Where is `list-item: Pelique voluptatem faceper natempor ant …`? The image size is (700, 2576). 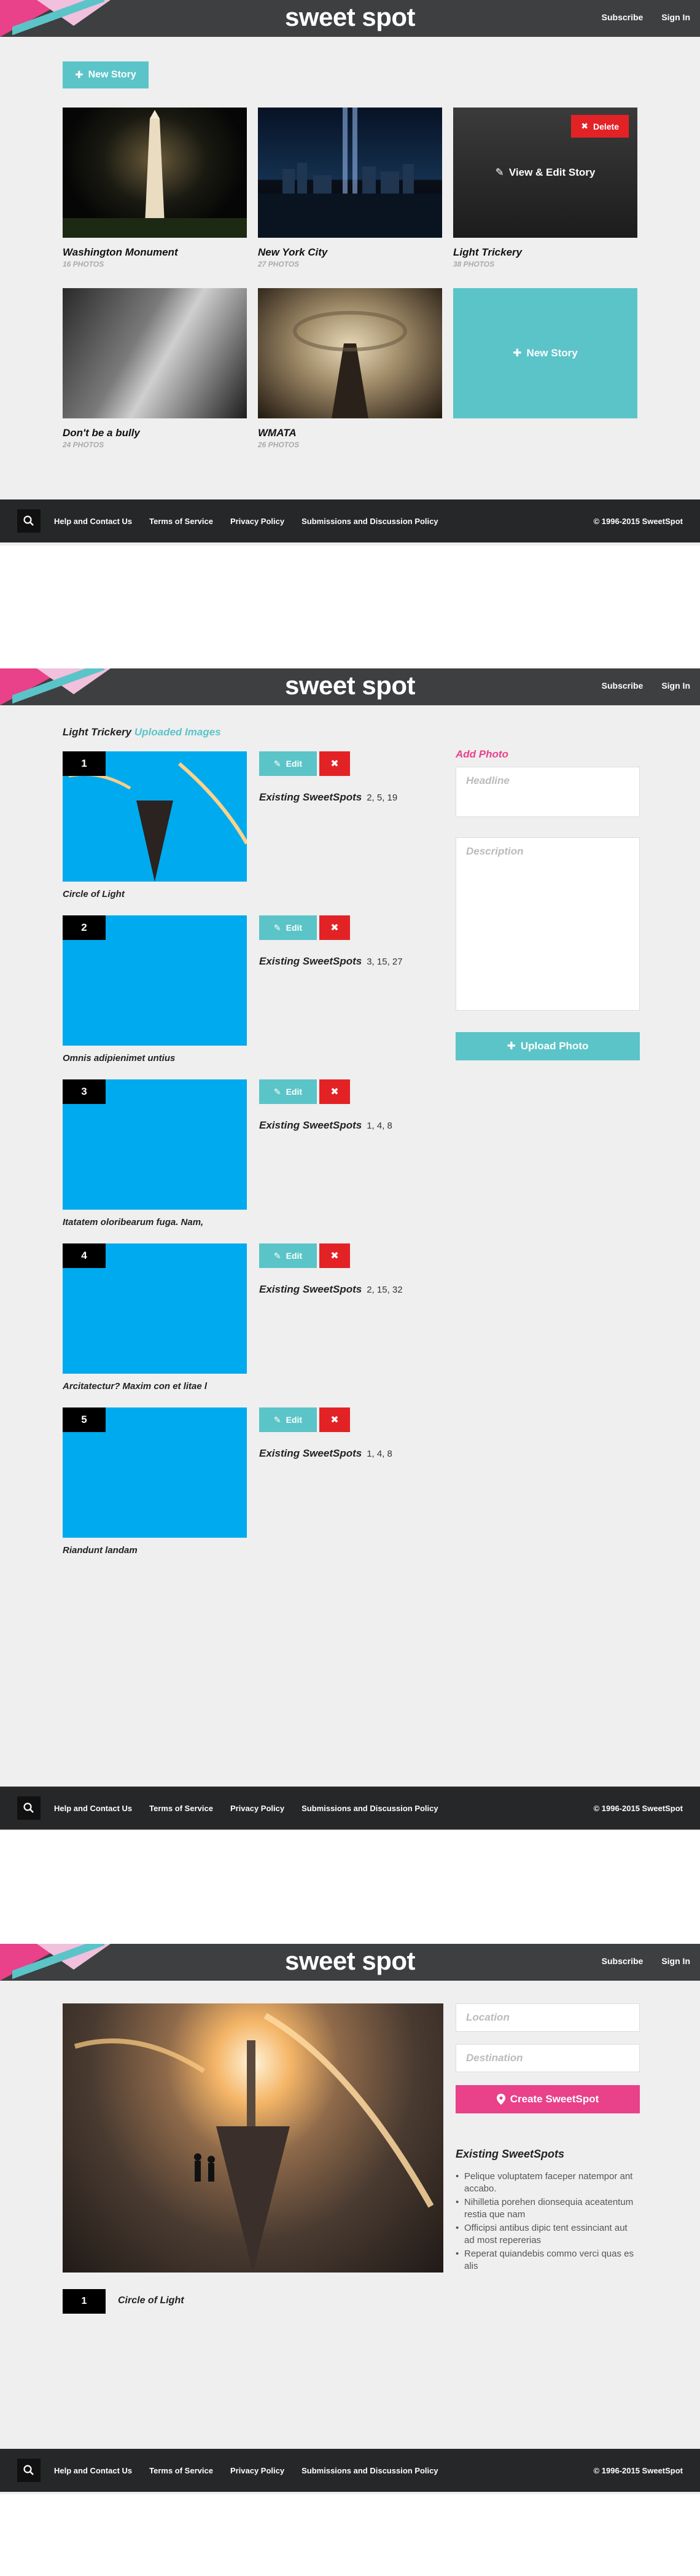 list-item: Pelique voluptatem faceper natempor ant … is located at coordinates (548, 2183).